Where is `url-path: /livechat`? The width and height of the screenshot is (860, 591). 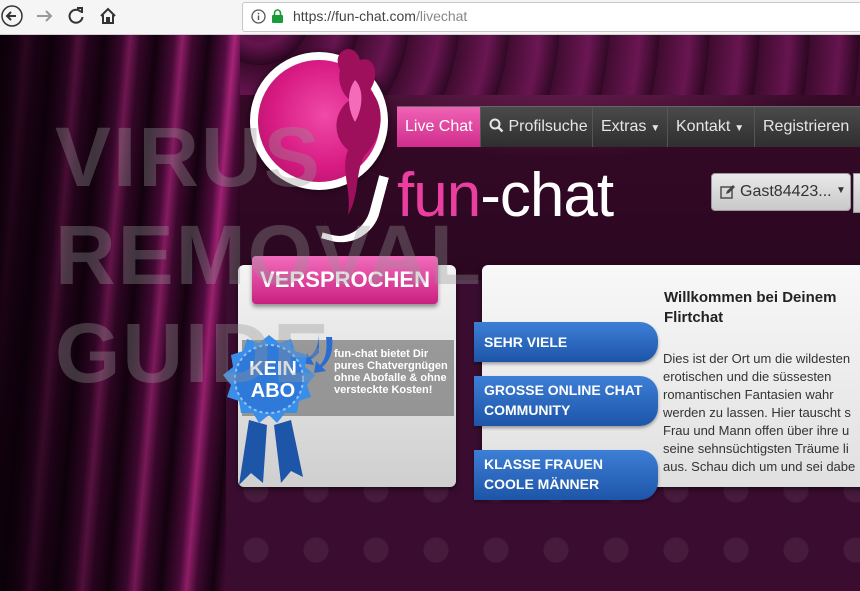 url-path: /livechat is located at coordinates (441, 16).